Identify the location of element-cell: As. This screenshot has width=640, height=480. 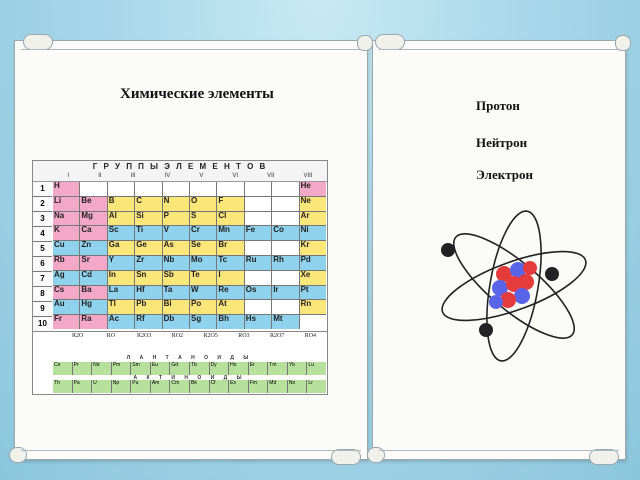
(175, 248).